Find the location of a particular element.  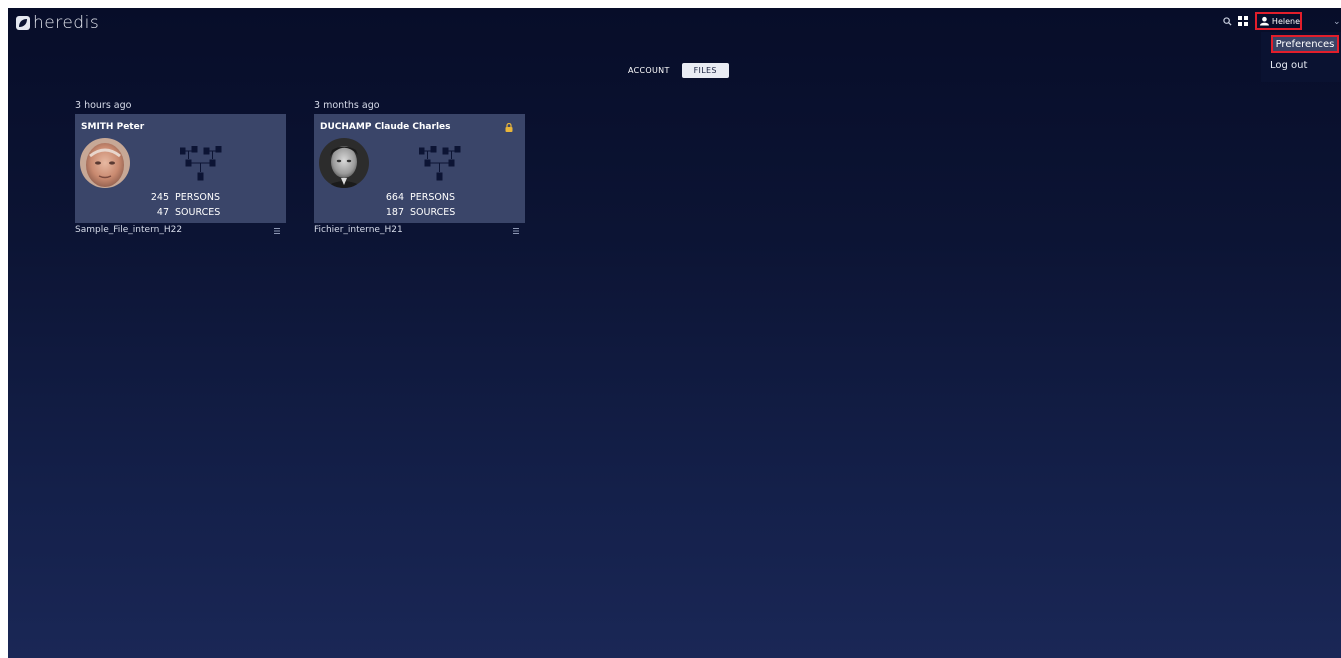

logo-text: heredis is located at coordinates (66, 23).